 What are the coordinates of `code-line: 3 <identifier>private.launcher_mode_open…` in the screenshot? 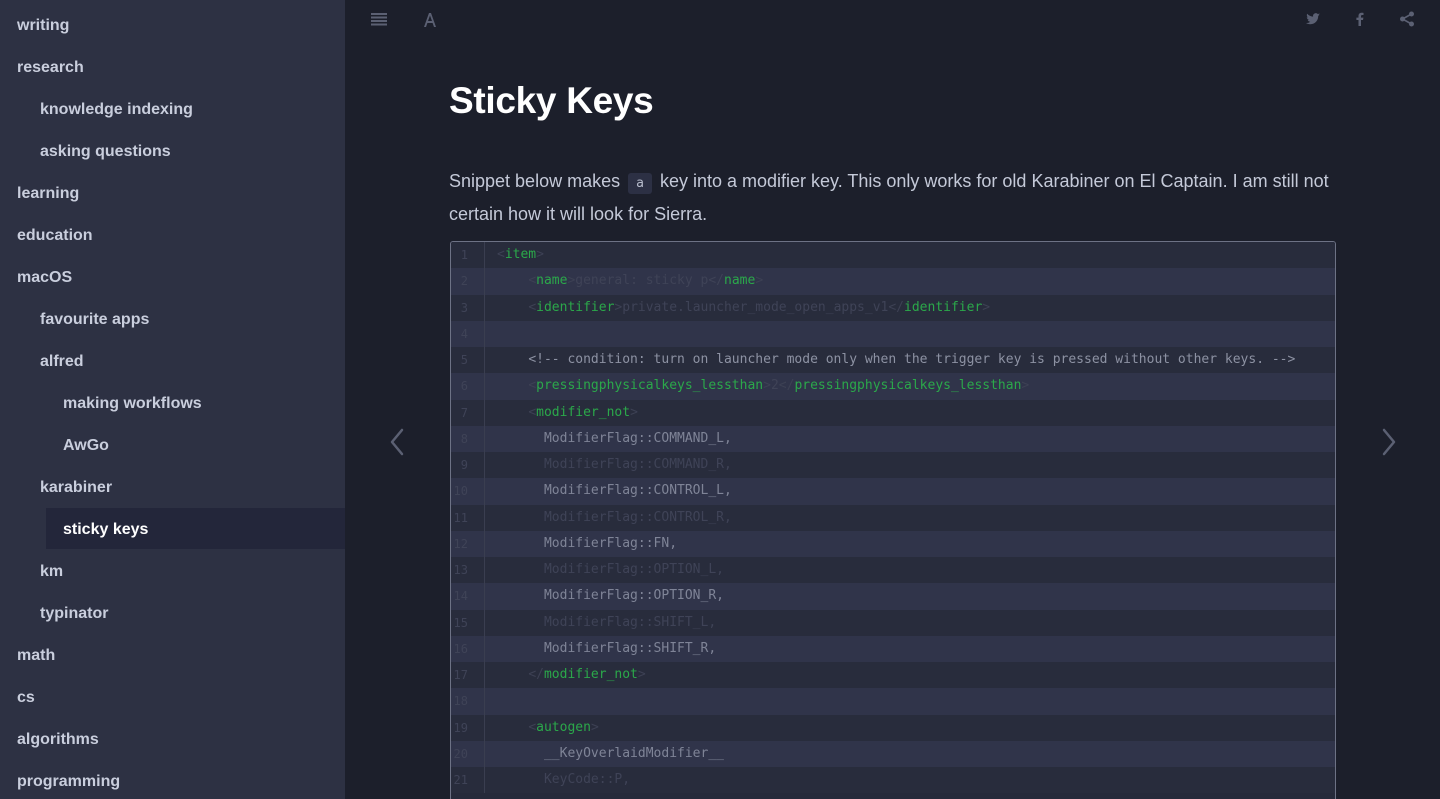 It's located at (893, 307).